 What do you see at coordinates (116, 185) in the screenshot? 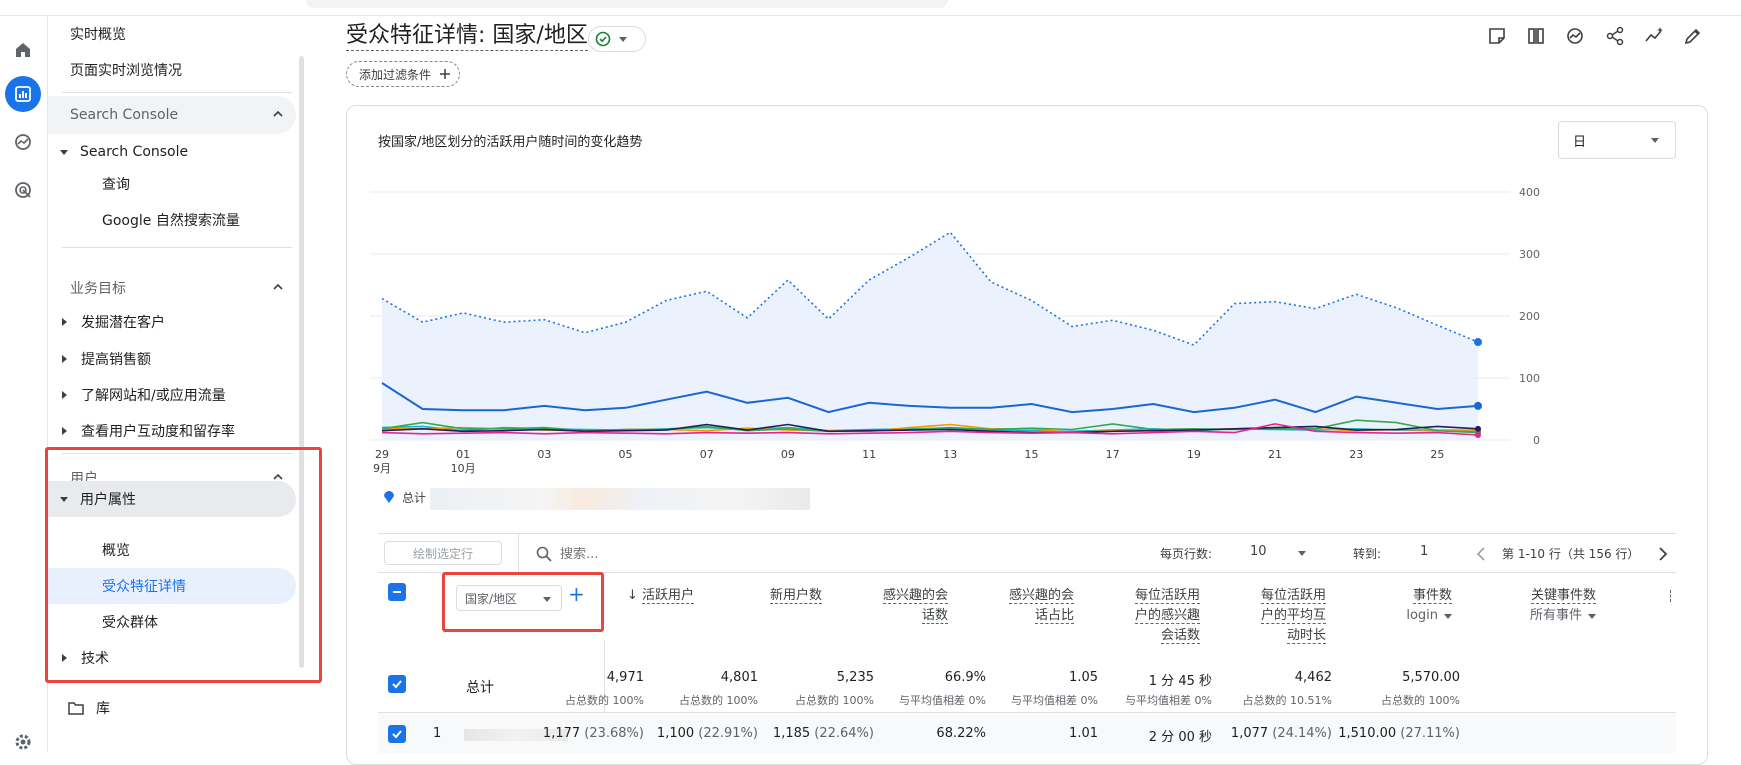
I see `sidebar-item-label: 查询` at bounding box center [116, 185].